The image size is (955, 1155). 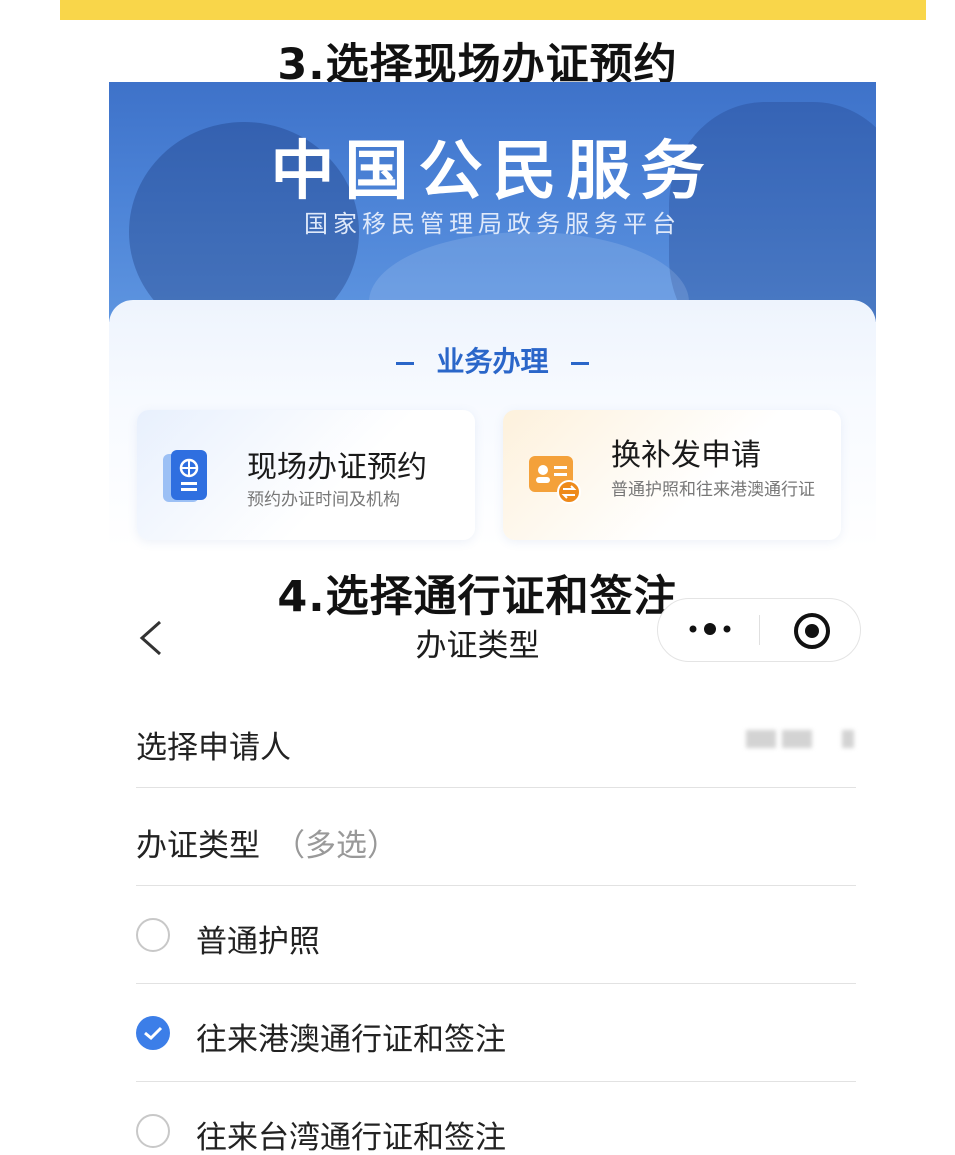 What do you see at coordinates (496, 739) in the screenshot?
I see `applicant-row: 选择申请人` at bounding box center [496, 739].